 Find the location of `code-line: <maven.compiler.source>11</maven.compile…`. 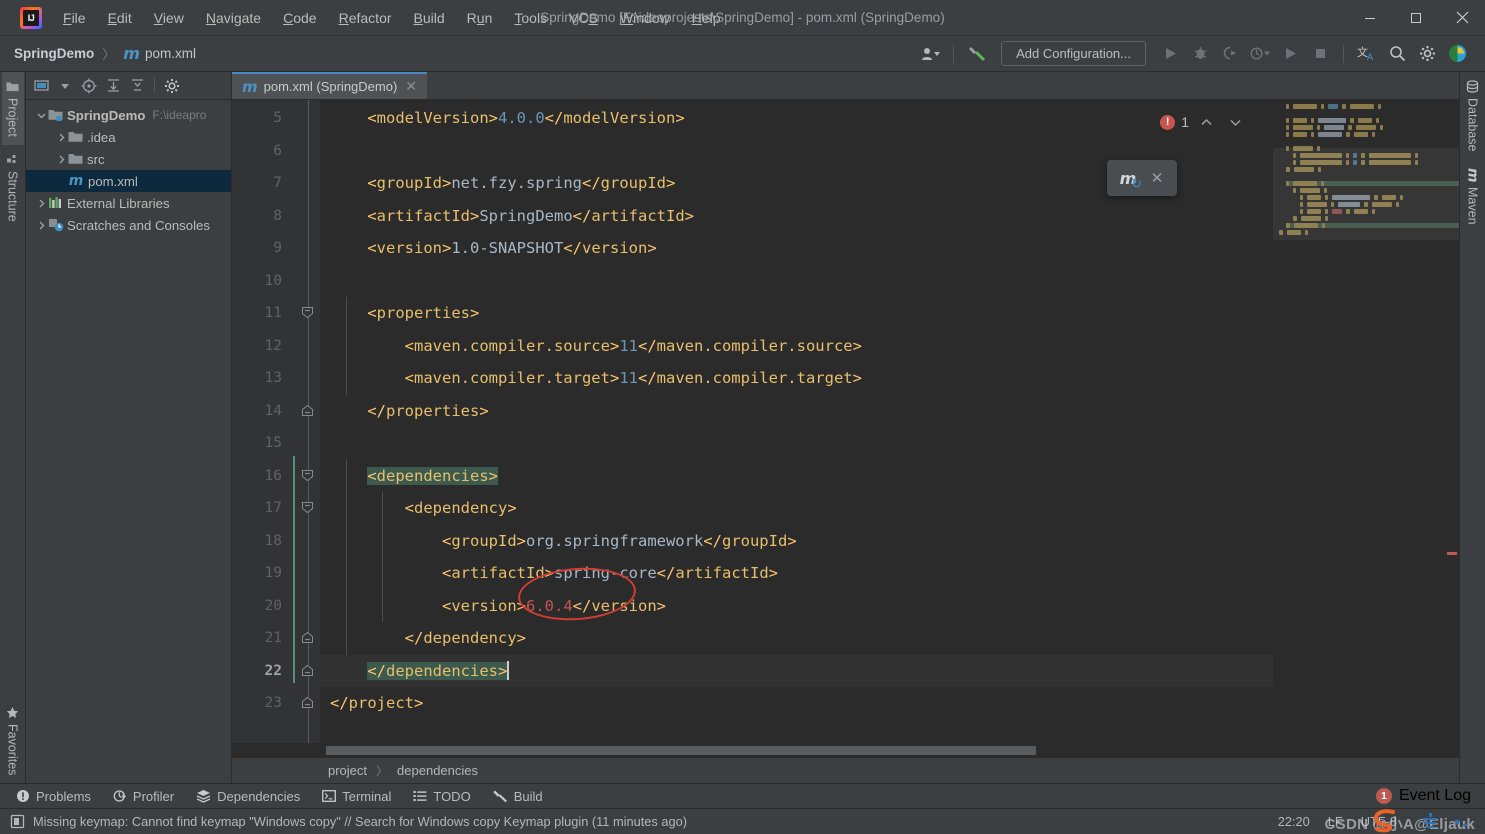

code-line: <maven.compiler.source>11</maven.compile… is located at coordinates (796, 346).